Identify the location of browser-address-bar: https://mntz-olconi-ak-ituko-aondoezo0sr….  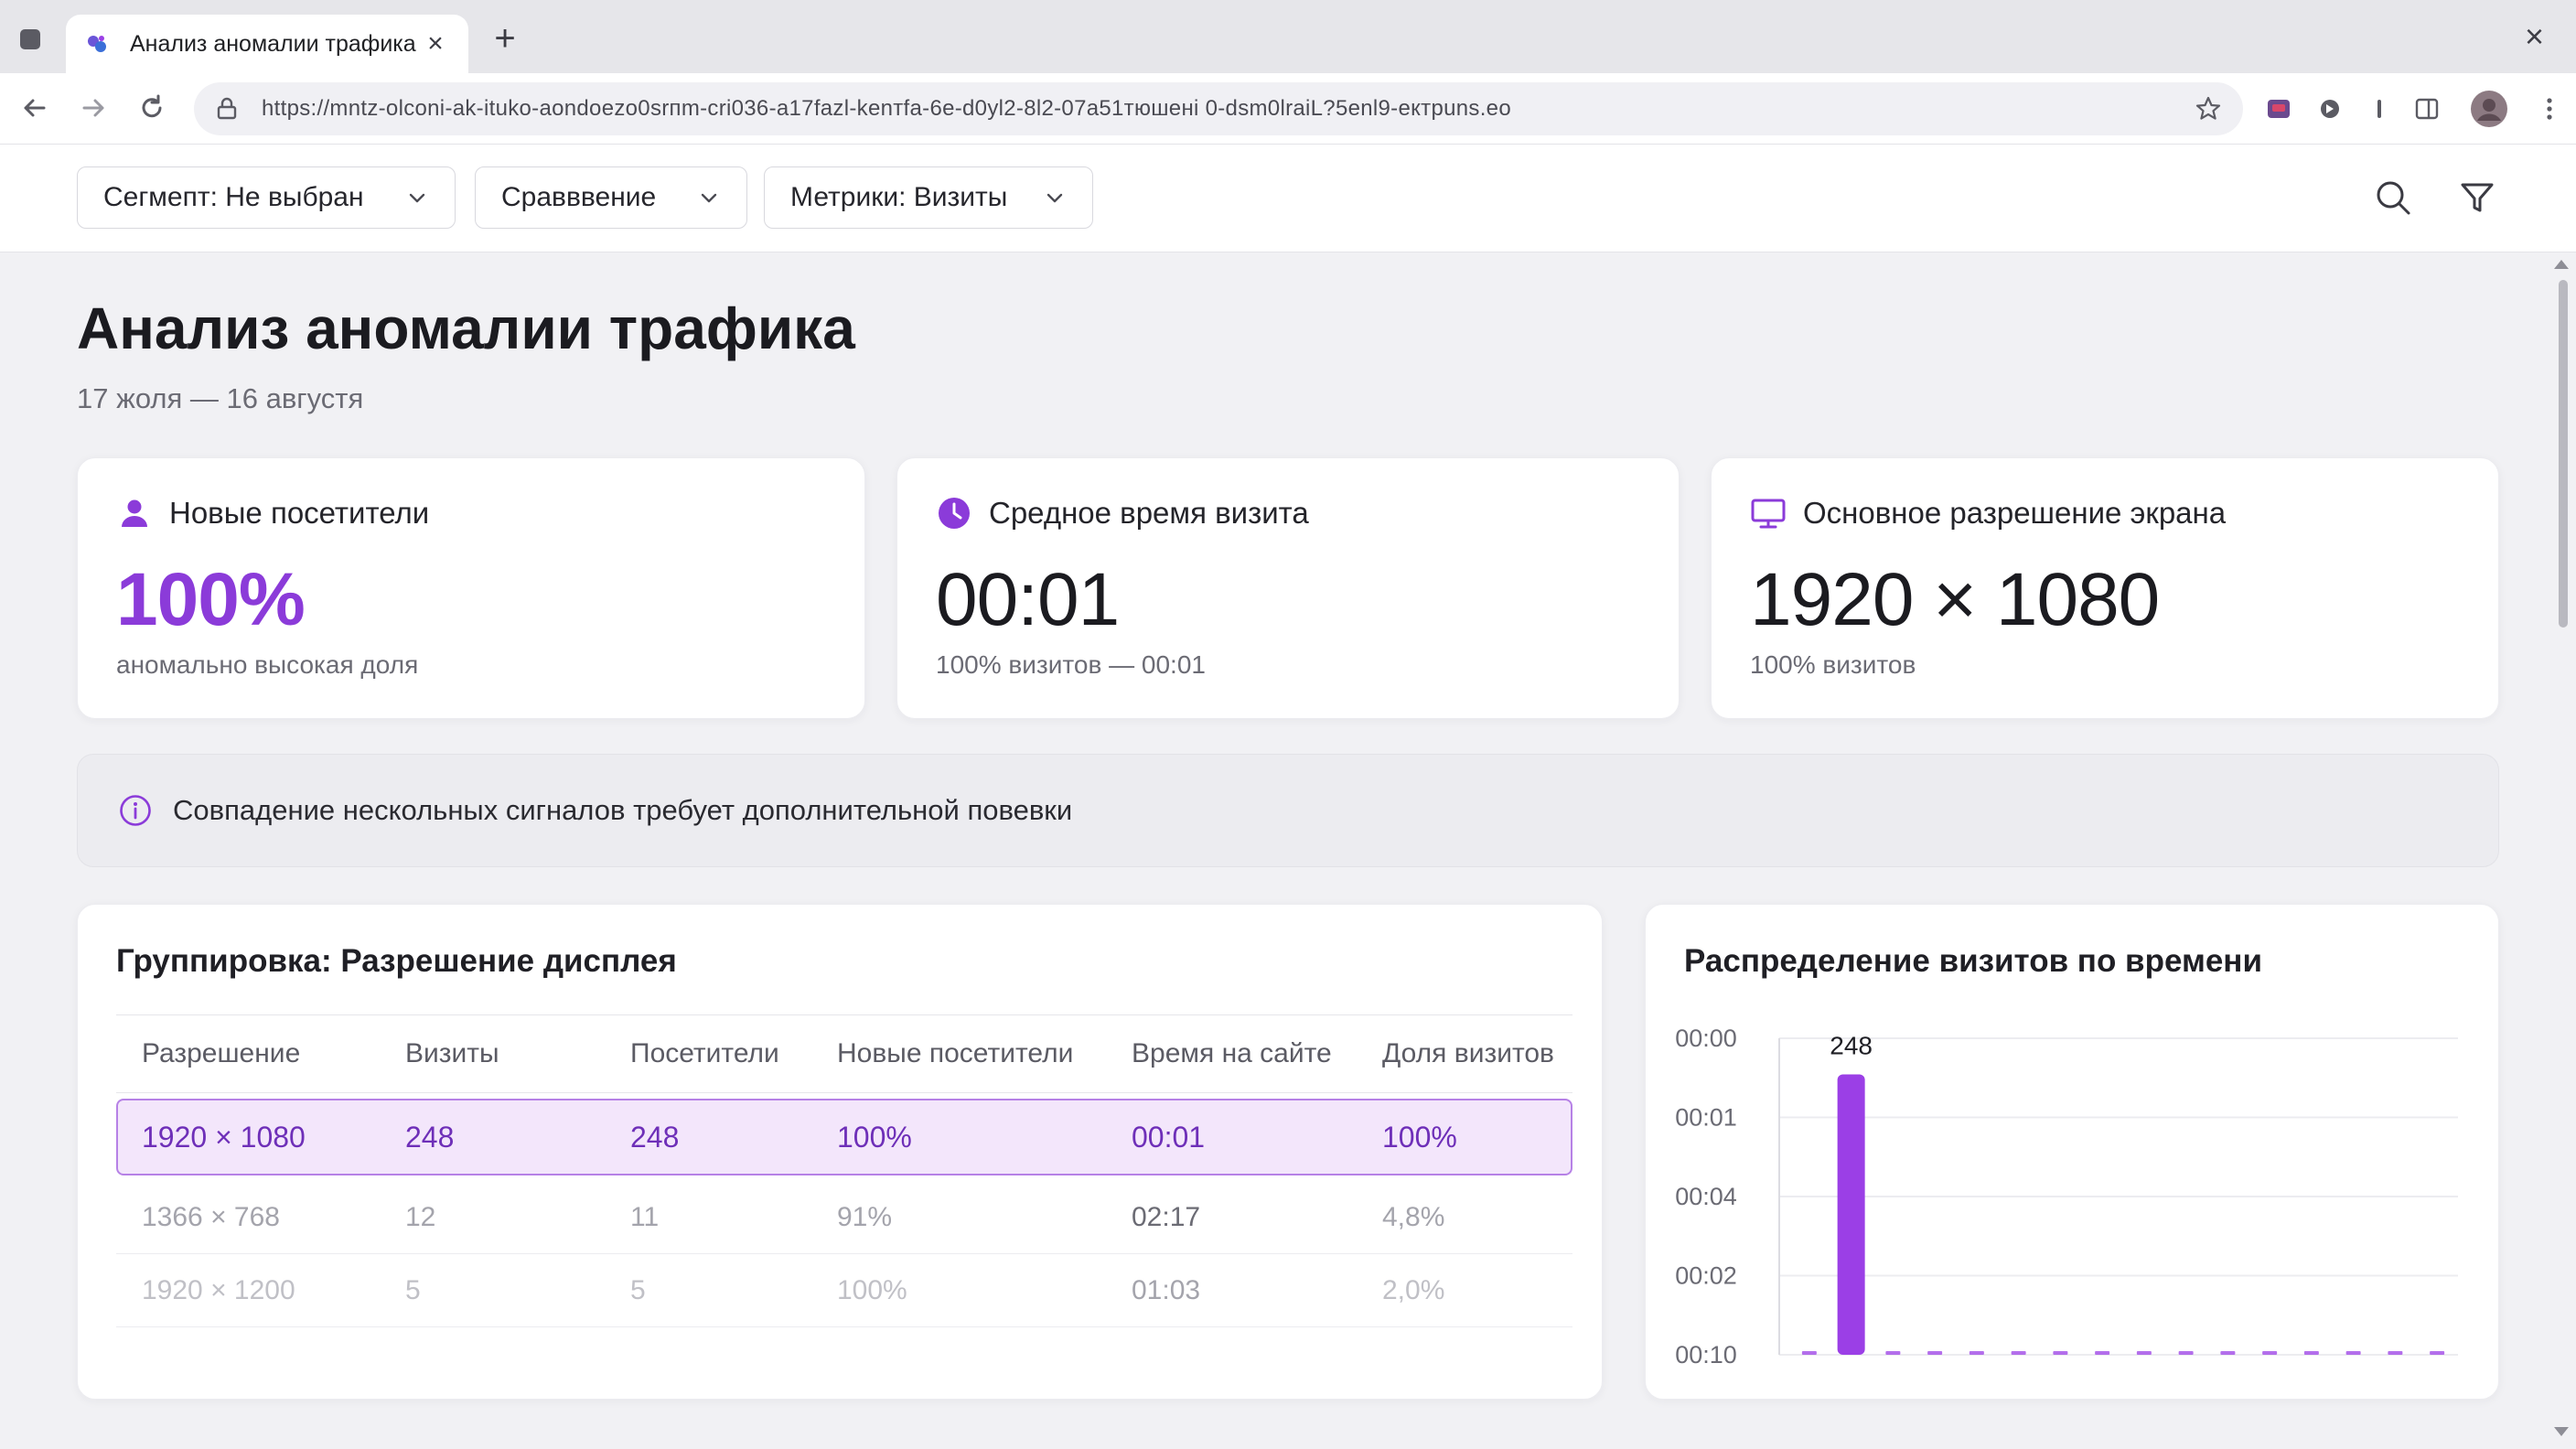
(1288, 109).